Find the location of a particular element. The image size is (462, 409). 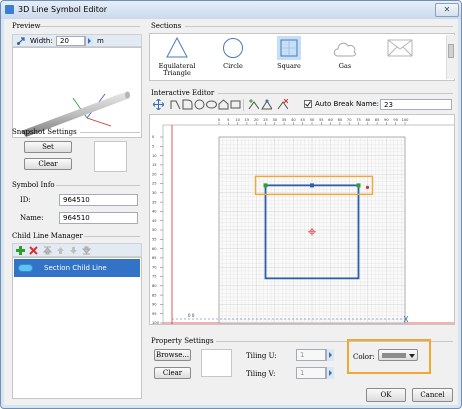

add-vertex-icon is located at coordinates (253, 104).